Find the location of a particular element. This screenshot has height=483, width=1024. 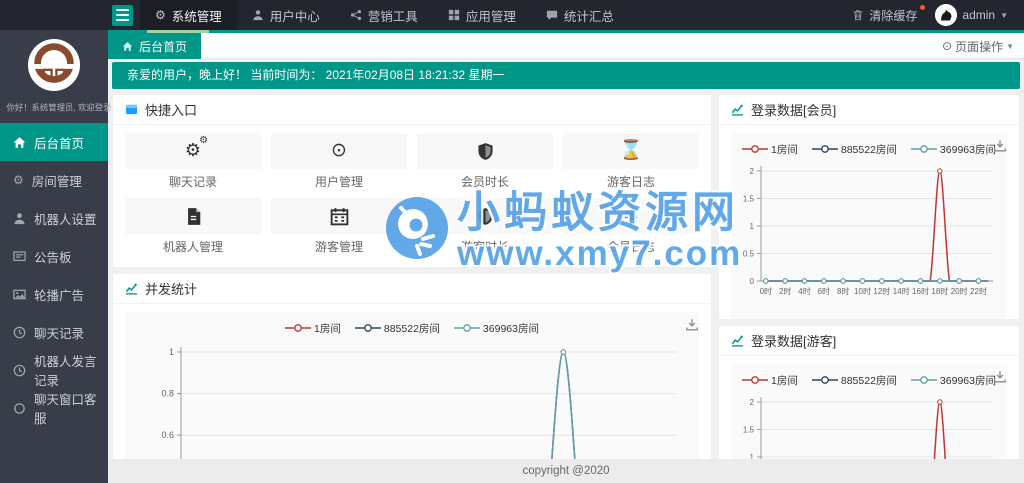

card-title: 并发统计 is located at coordinates (171, 289).